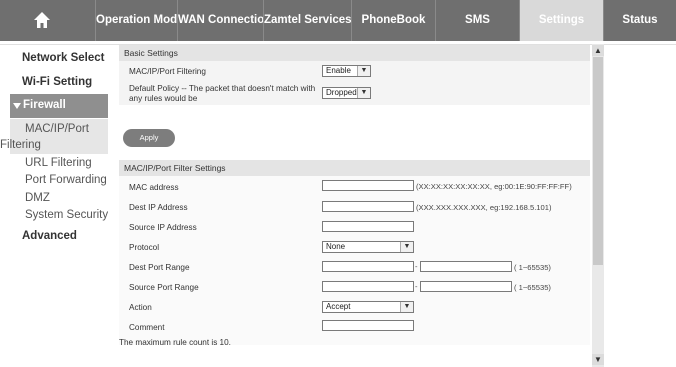 The width and height of the screenshot is (676, 367). What do you see at coordinates (49, 236) in the screenshot?
I see `sidebar-item-advanced: Advanced` at bounding box center [49, 236].